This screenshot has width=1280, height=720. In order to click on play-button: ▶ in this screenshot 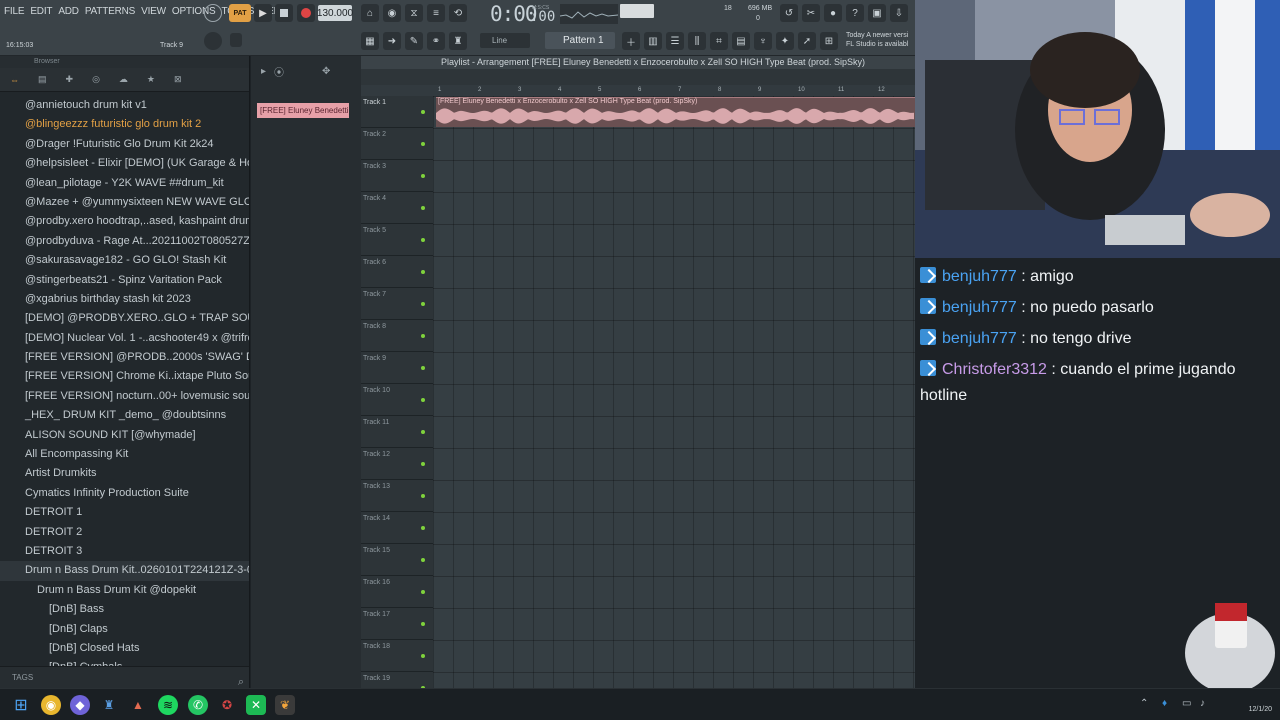, I will do `click(263, 13)`.